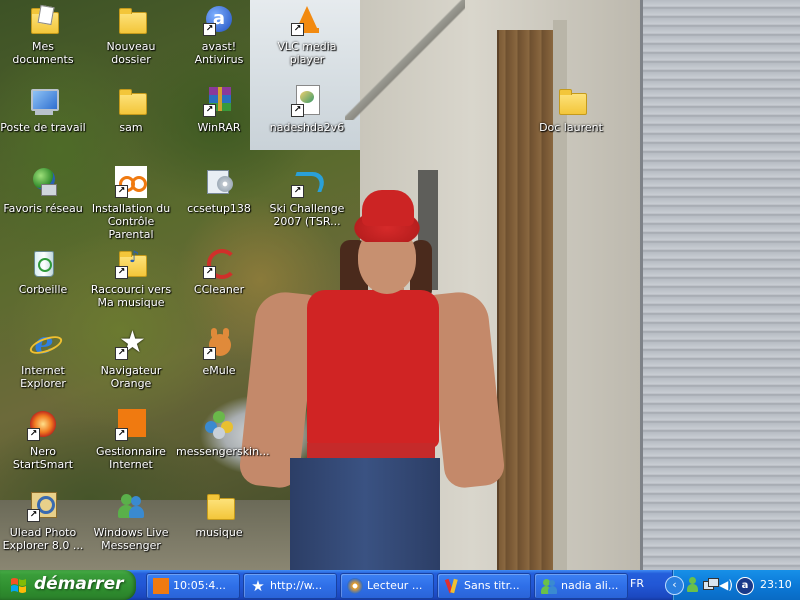  Describe the element at coordinates (405, 60) in the screenshot. I see `wallpaper-roof-edge` at that location.